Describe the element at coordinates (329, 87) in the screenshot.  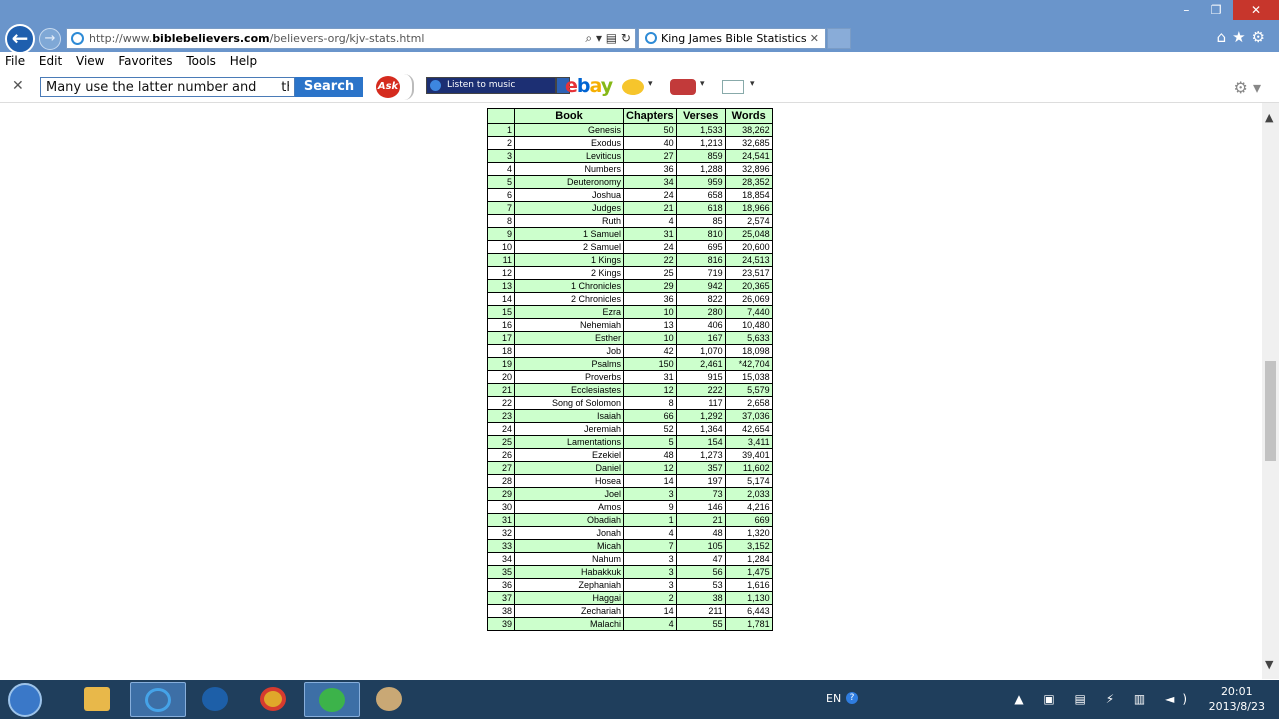
I see `search-button: Search` at that location.